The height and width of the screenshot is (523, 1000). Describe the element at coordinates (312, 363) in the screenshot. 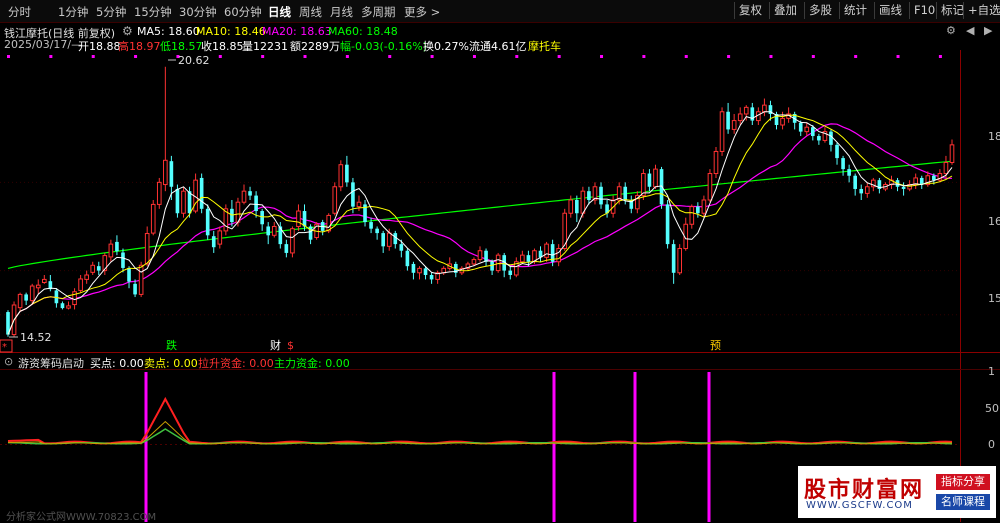

I see `indicator-main: 主力资金: 0.00` at that location.